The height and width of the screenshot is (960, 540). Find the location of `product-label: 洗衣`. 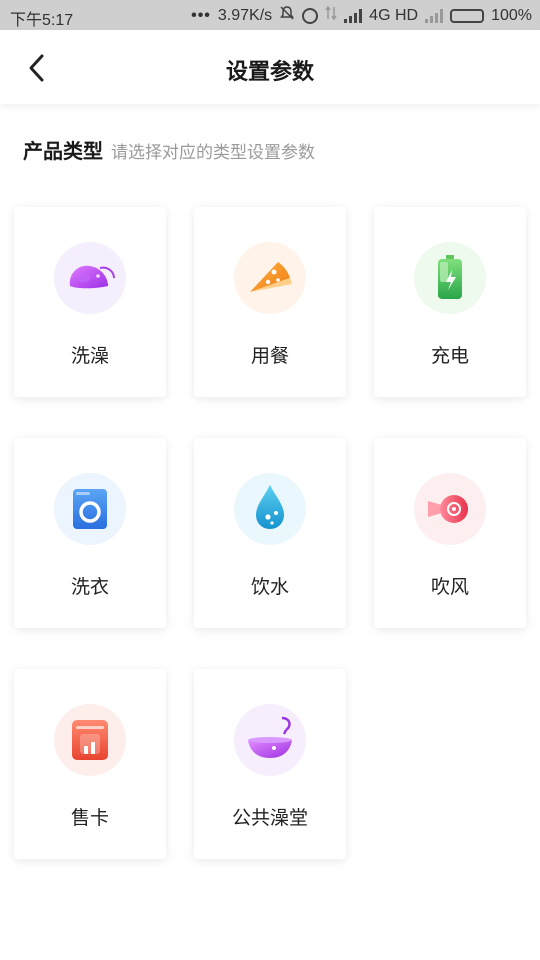

product-label: 洗衣 is located at coordinates (89, 587).